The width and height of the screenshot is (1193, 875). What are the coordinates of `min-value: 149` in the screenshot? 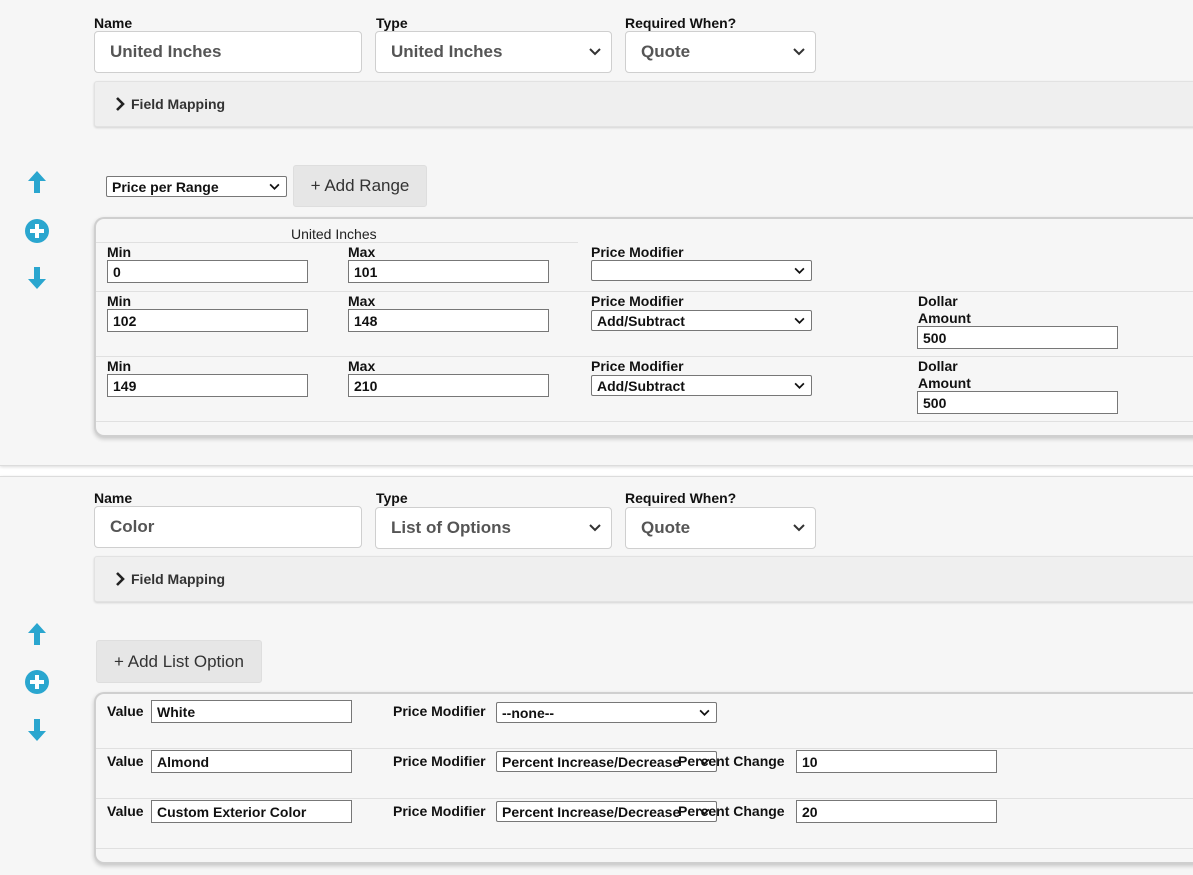 It's located at (125, 385).